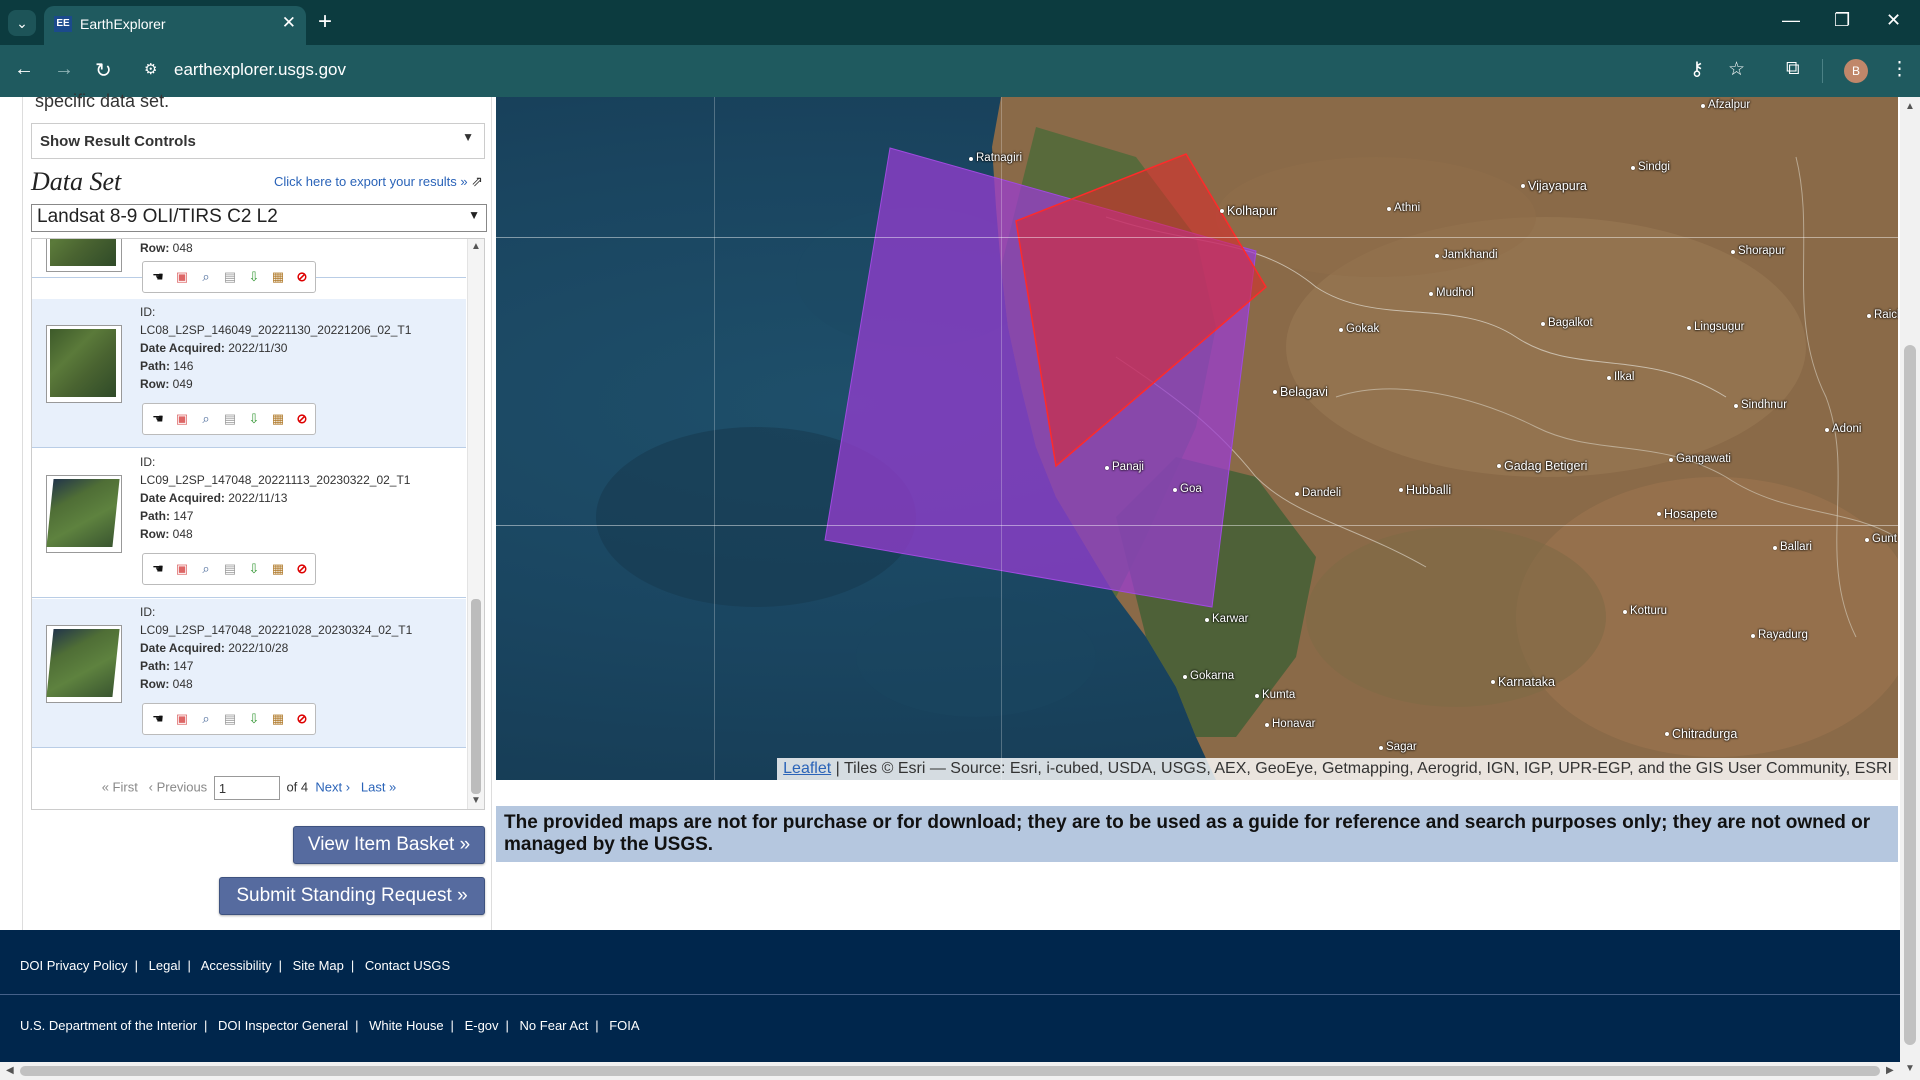 The image size is (1920, 1080). I want to click on first-page-link: « First, so click(120, 786).